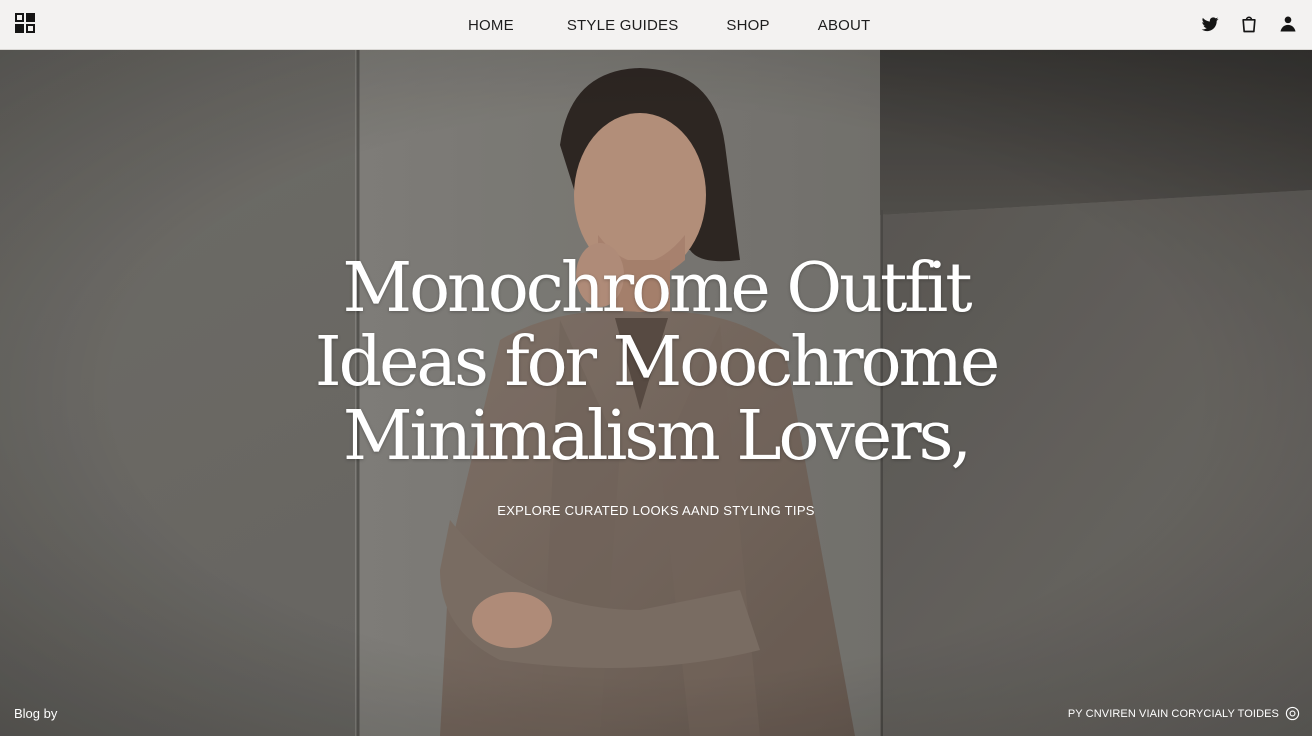 This screenshot has width=1312, height=736. I want to click on user-icon, so click(1288, 24).